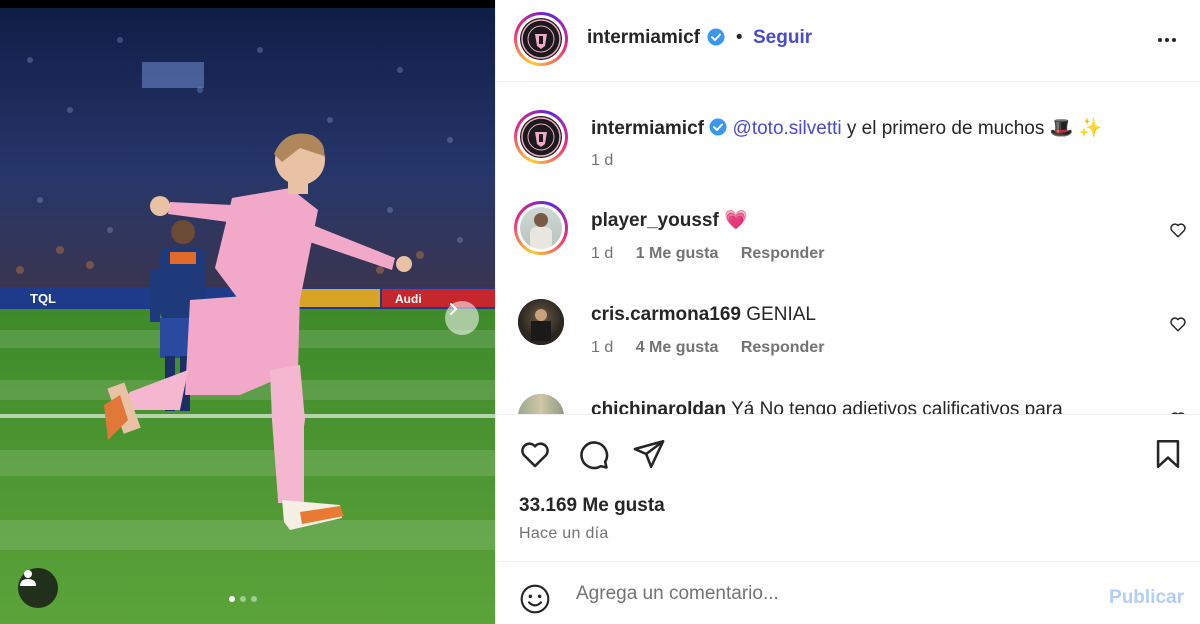  What do you see at coordinates (677, 347) in the screenshot?
I see `comment-likes-count: 4 Me gusta` at bounding box center [677, 347].